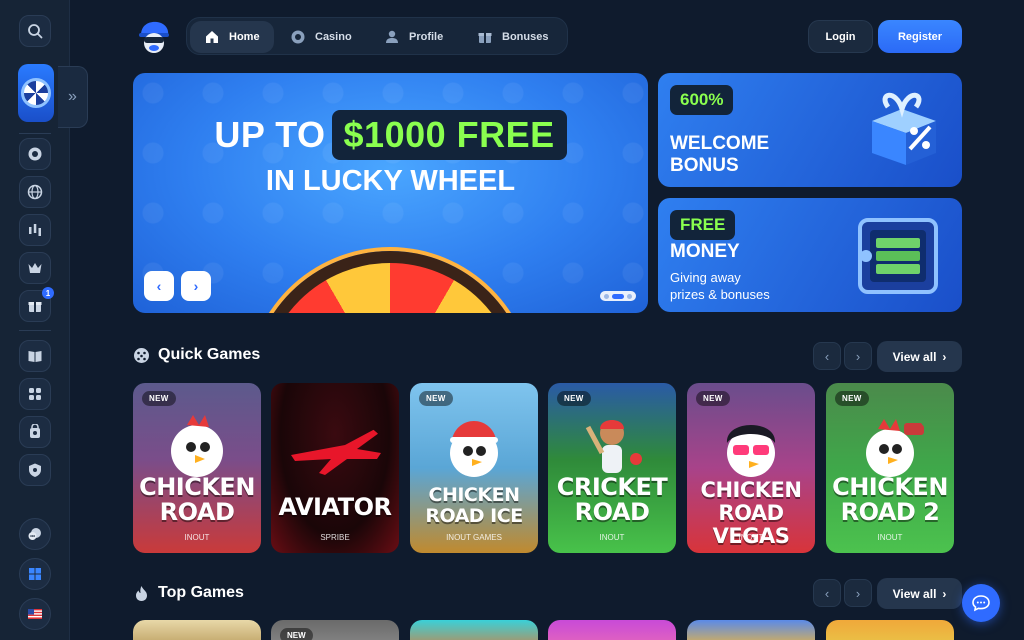 The image size is (1024, 640). Describe the element at coordinates (720, 143) in the screenshot. I see `welcome-bonus-line1: WELCOME` at that location.